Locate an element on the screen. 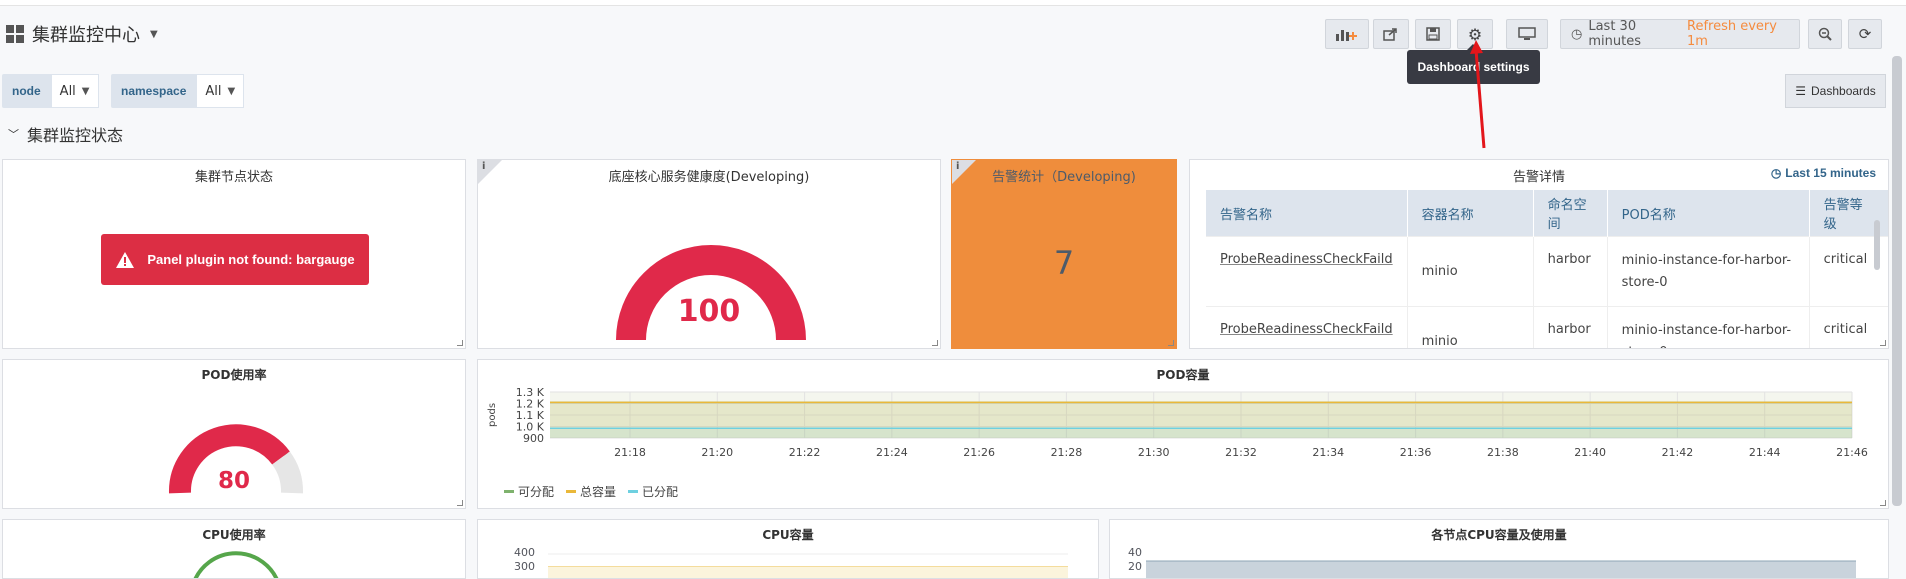 The height and width of the screenshot is (579, 1906). x-tick-label: 21:28 is located at coordinates (1067, 452).